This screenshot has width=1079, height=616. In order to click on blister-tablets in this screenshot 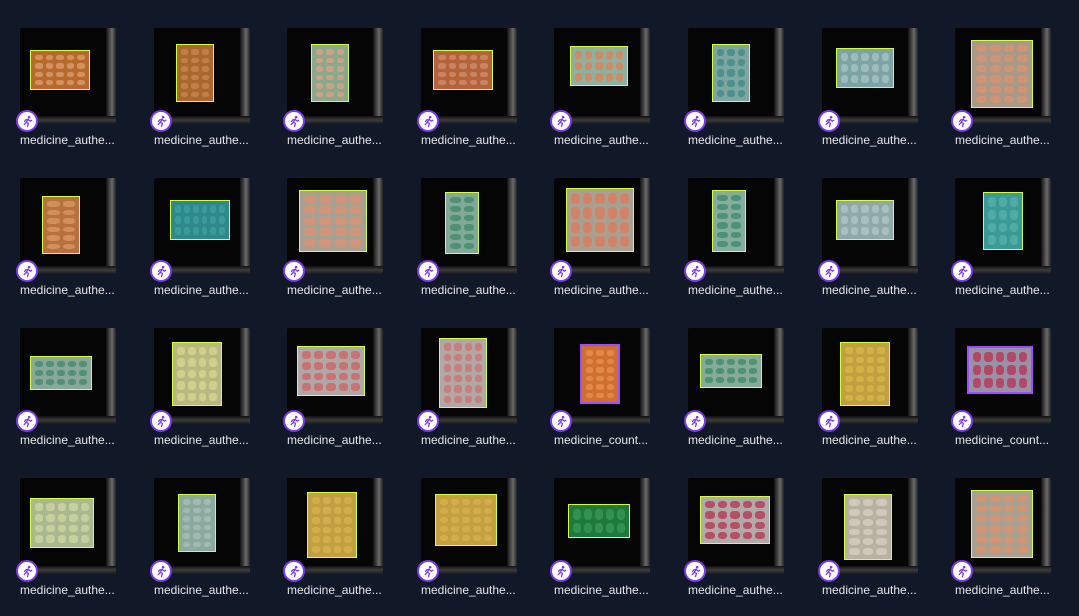, I will do `click(330, 73)`.